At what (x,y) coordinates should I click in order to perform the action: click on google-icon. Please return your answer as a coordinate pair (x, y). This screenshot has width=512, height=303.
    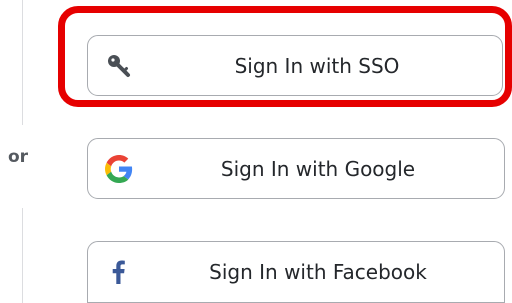
    Looking at the image, I should click on (119, 169).